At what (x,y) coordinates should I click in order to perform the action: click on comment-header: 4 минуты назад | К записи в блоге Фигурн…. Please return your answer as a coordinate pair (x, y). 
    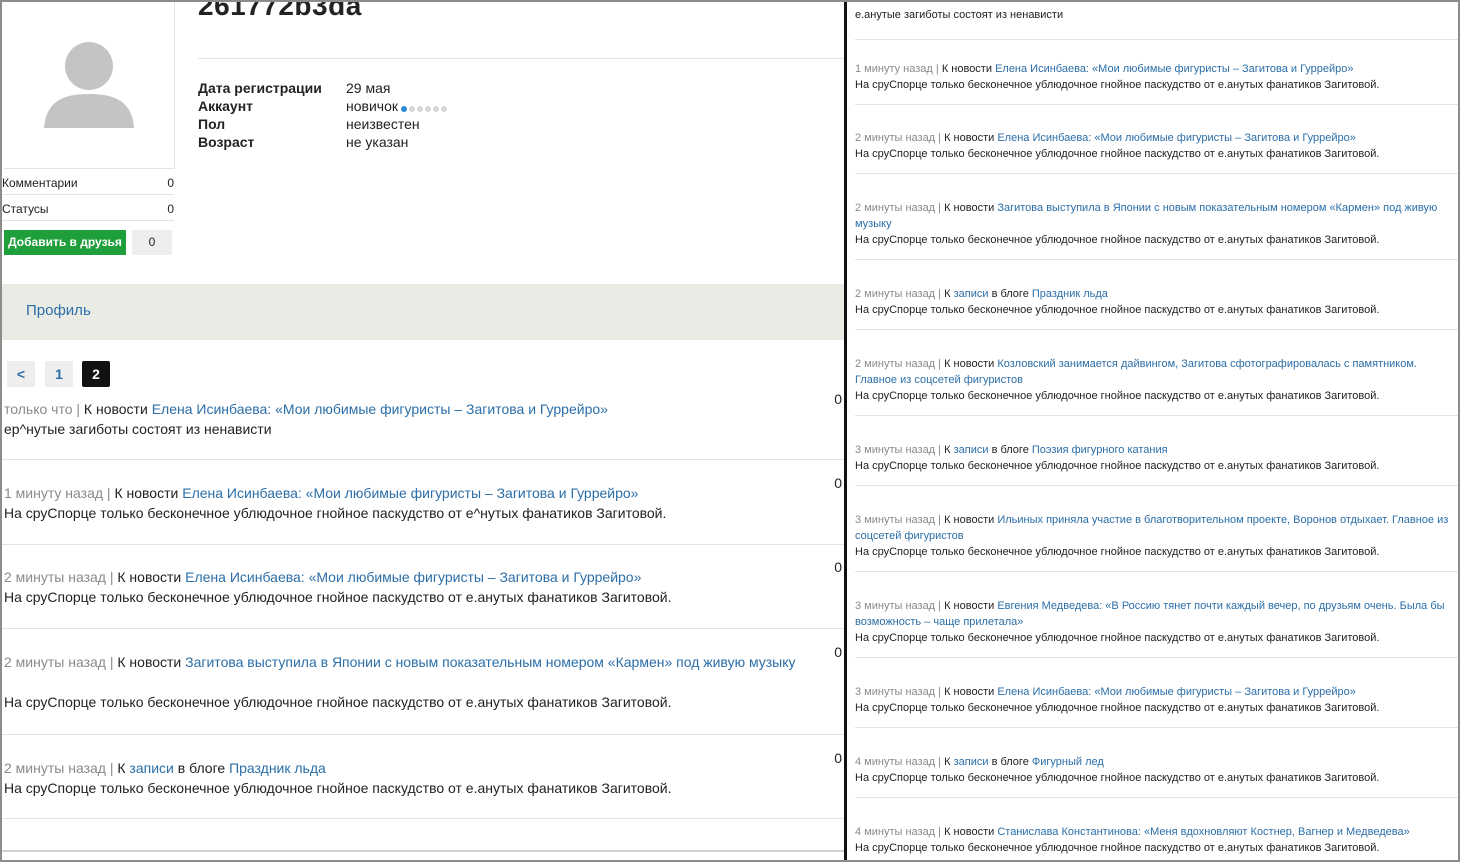
    Looking at the image, I should click on (1156, 762).